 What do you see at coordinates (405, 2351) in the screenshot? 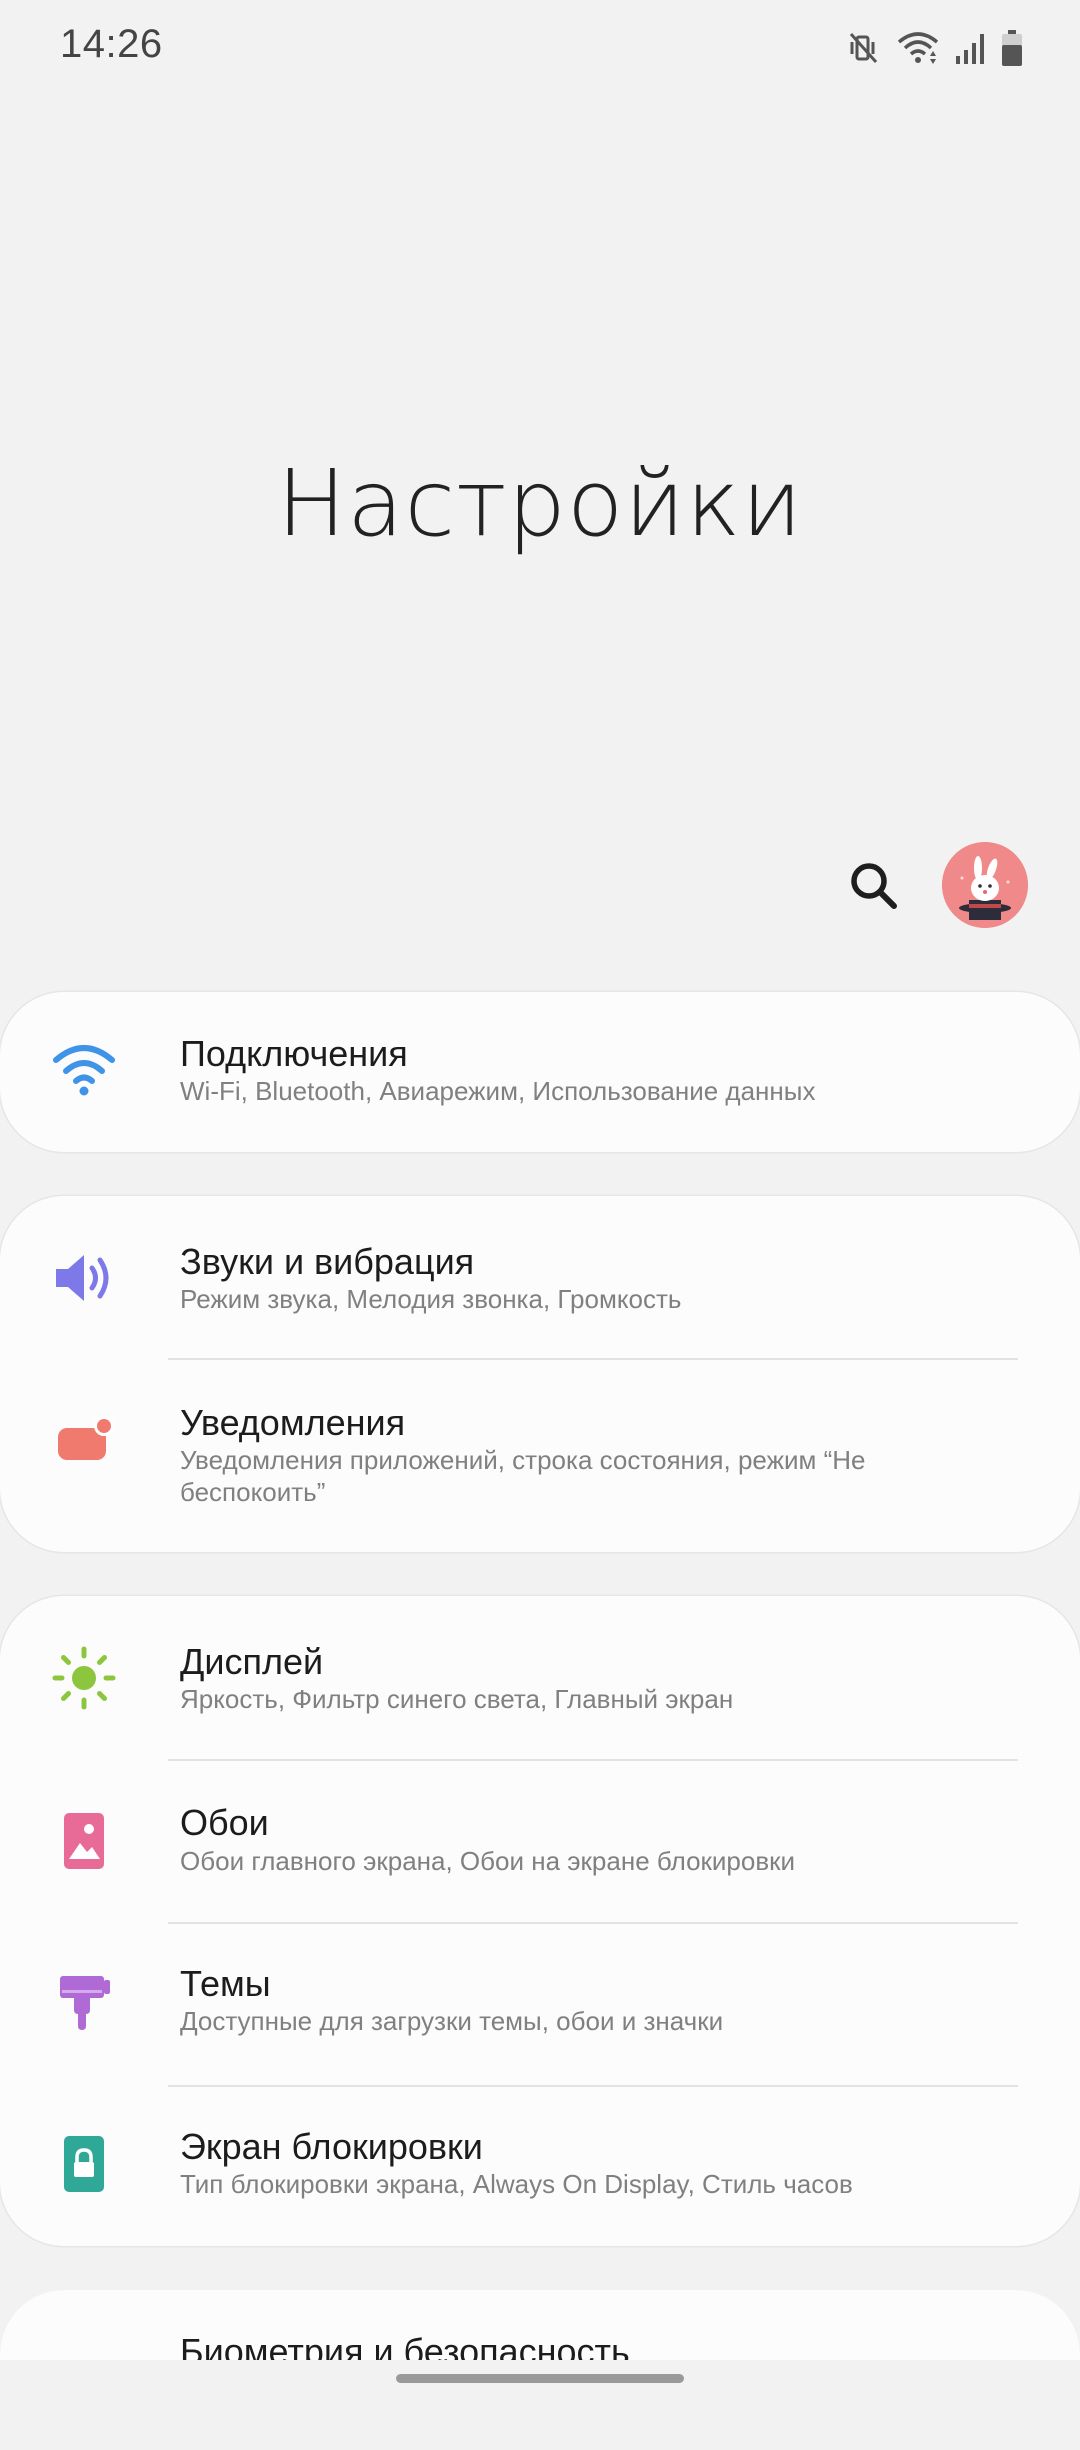
I see `settings-item-title: Биометрия и безопасность` at bounding box center [405, 2351].